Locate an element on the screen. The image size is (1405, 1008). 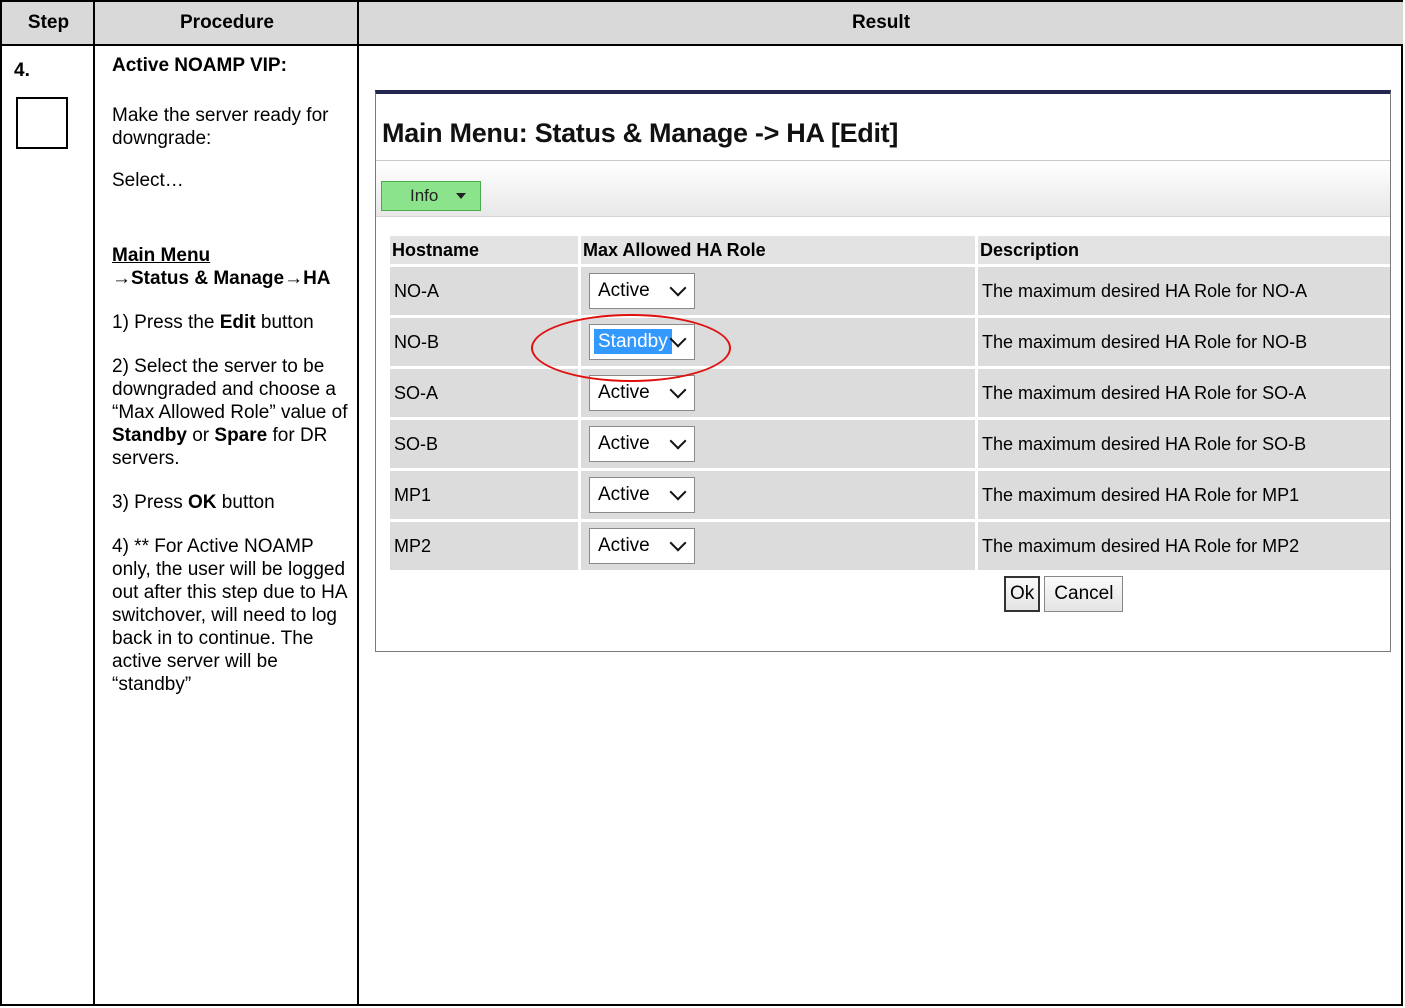
description-cell: The maximum desired HA Role for SO-A is located at coordinates (1182, 392).